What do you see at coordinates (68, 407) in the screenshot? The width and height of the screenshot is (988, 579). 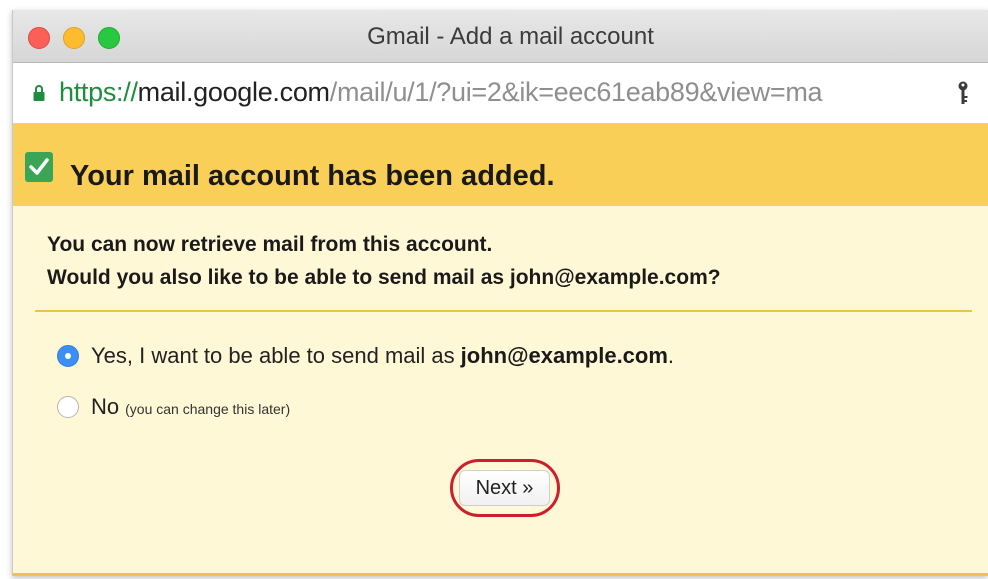 I see `radio-no` at bounding box center [68, 407].